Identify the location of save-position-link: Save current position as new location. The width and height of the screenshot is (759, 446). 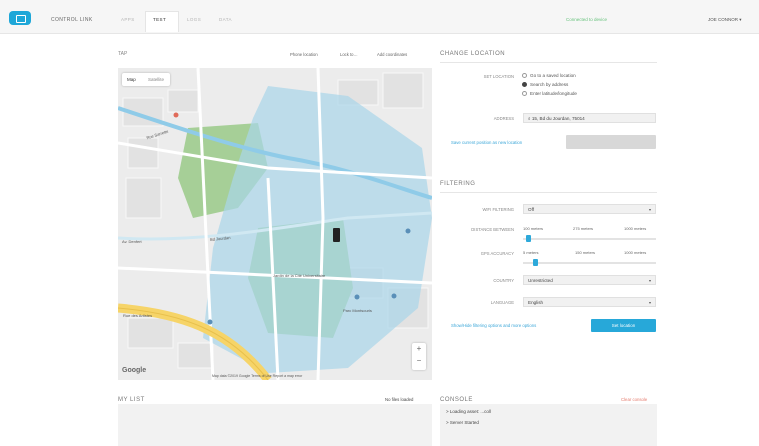
(486, 142).